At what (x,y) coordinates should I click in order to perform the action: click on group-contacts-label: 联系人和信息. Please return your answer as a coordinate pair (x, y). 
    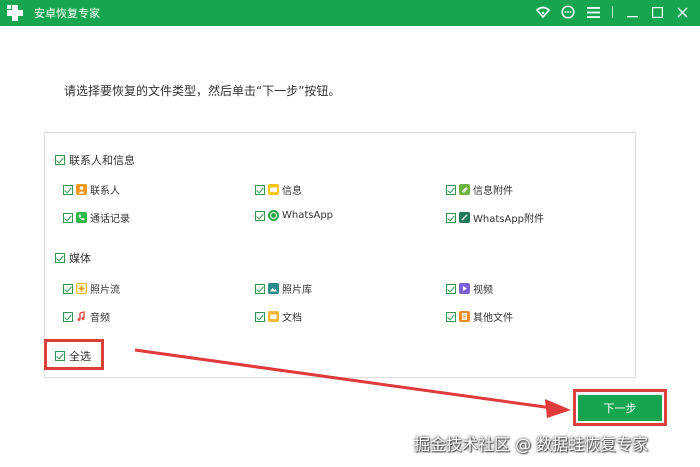
    Looking at the image, I should click on (102, 160).